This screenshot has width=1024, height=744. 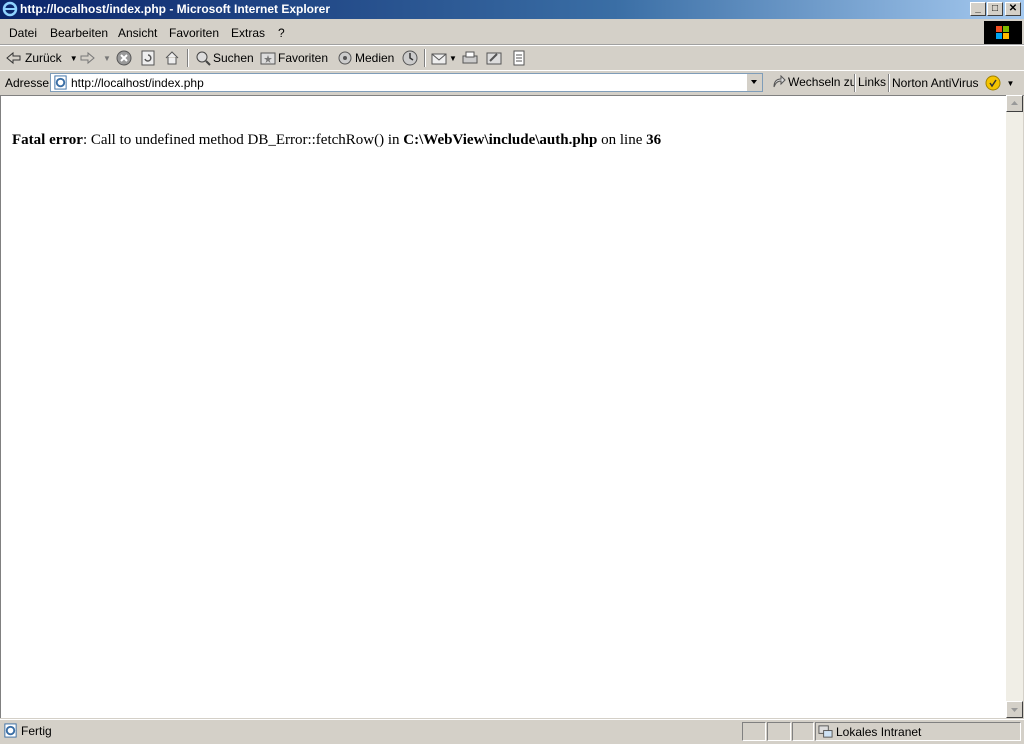 I want to click on refresh-icon, so click(x=148, y=58).